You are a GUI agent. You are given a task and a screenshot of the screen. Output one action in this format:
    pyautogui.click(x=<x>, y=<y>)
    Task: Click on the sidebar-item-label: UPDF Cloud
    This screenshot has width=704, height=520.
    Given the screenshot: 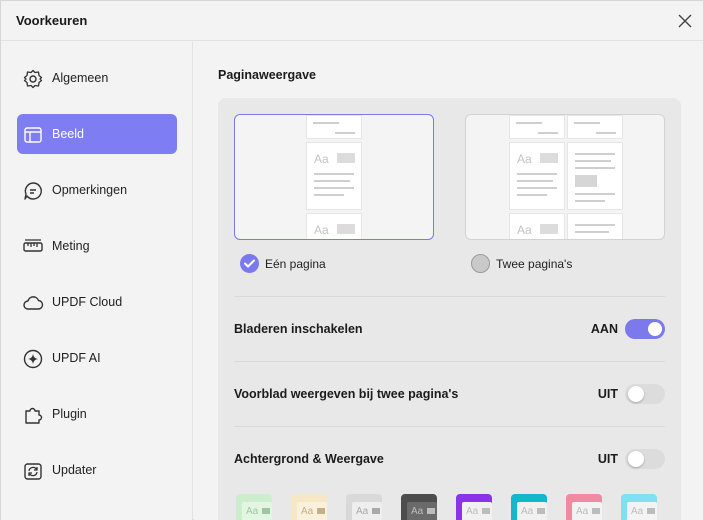 What is the action you would take?
    pyautogui.click(x=87, y=302)
    